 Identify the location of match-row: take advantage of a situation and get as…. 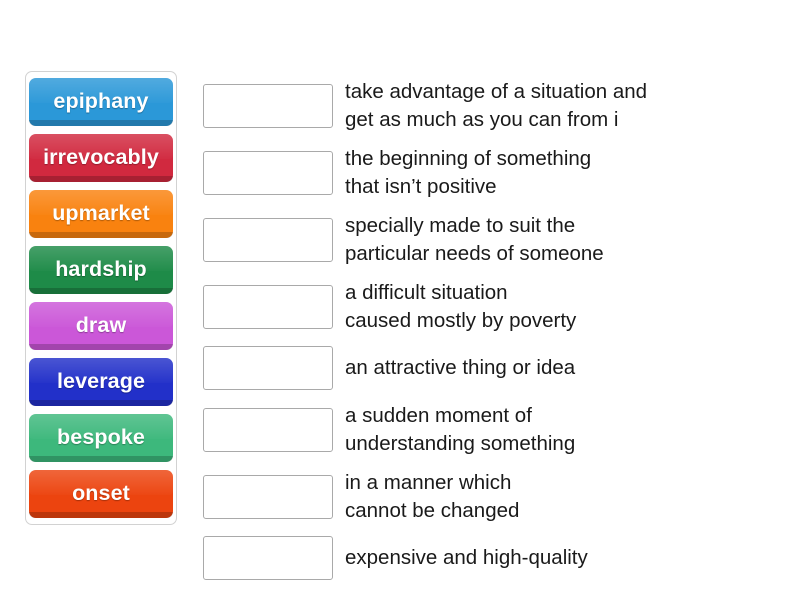
(483, 105).